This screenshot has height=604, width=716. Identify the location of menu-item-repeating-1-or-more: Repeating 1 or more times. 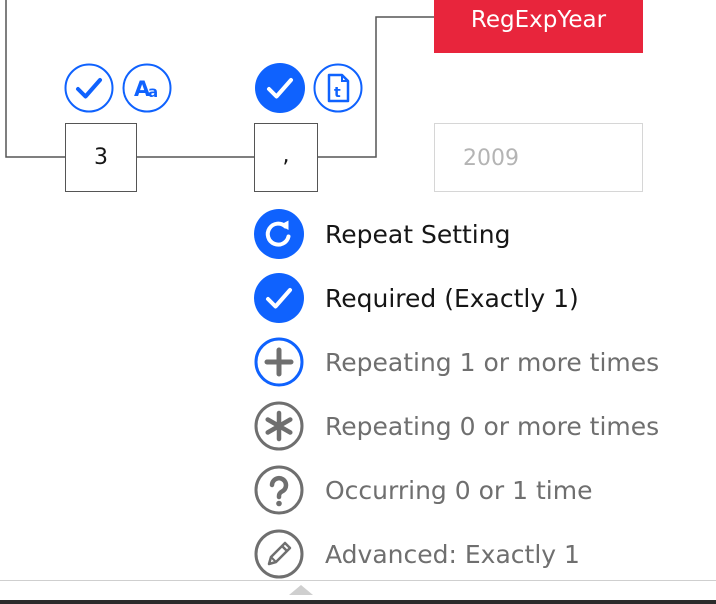
(484, 362).